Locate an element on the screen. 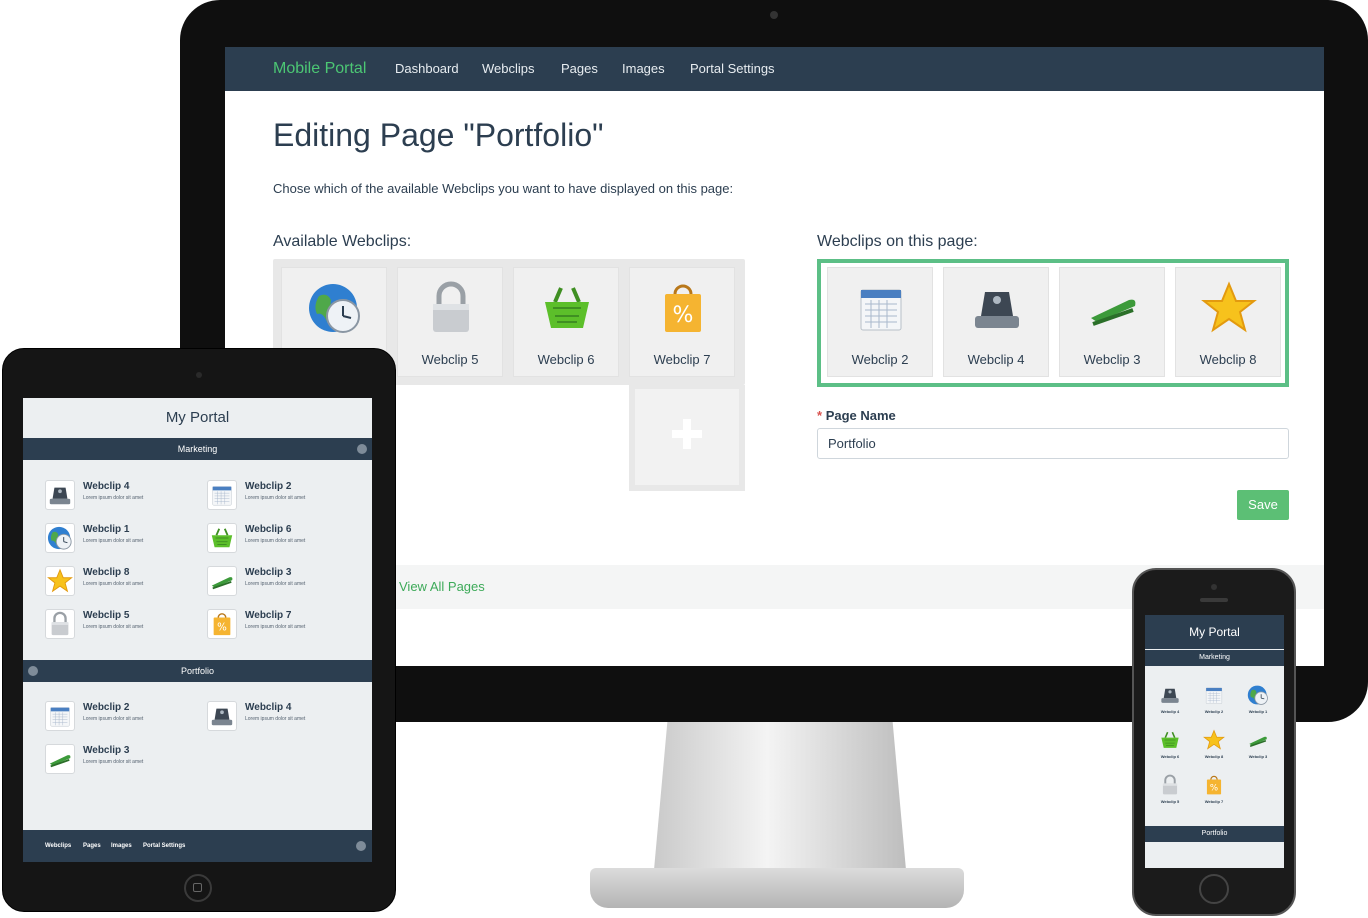  nav-dashboard: Dashboard is located at coordinates (427, 69).